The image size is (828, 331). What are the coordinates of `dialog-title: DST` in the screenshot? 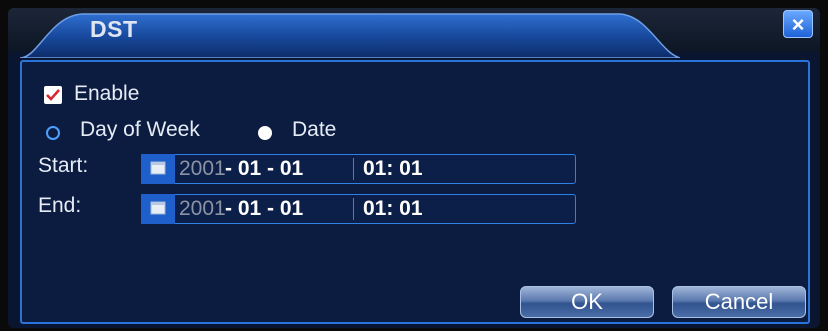 It's located at (114, 29).